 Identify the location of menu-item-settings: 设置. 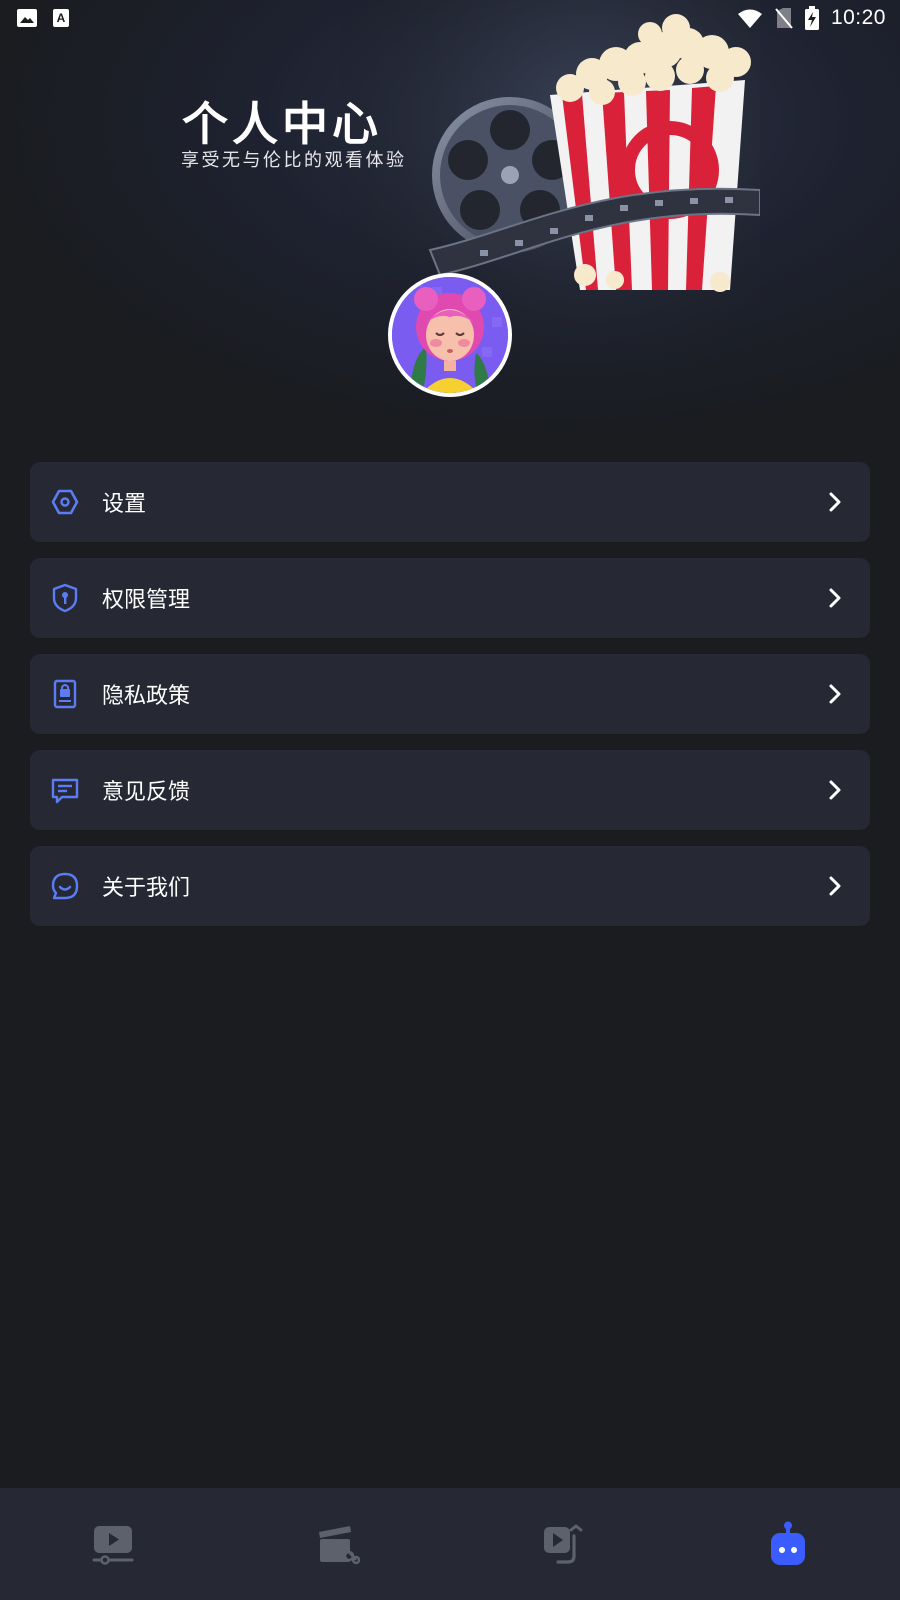
(450, 502).